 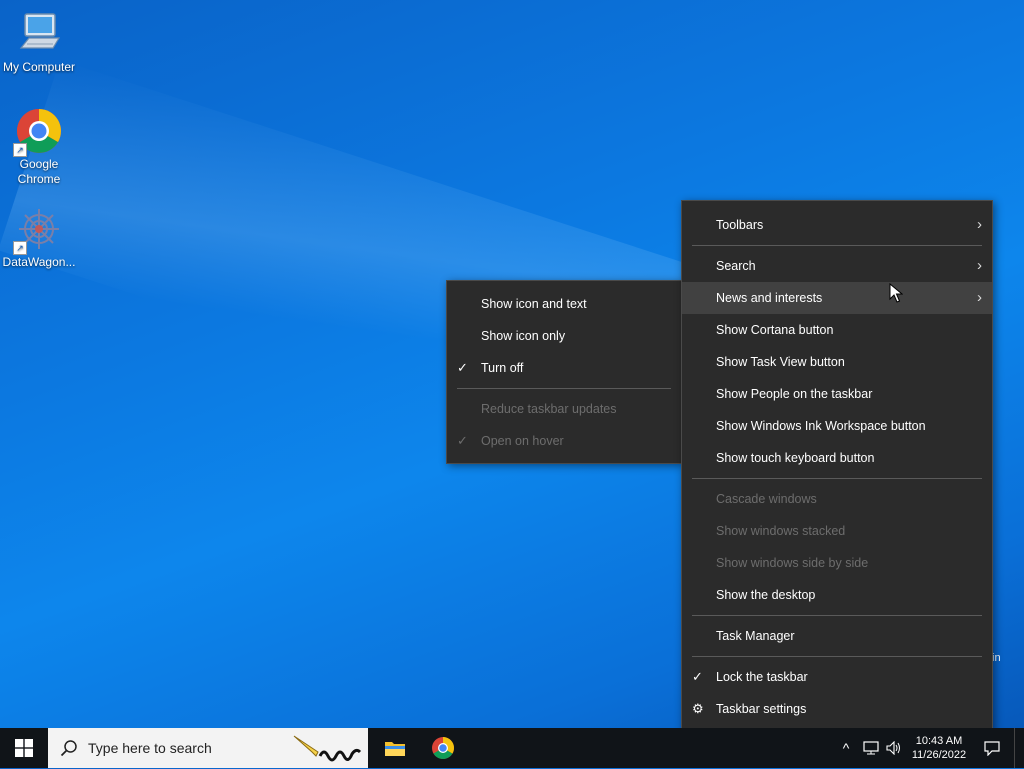 What do you see at coordinates (39, 34) in the screenshot?
I see `computer-icon` at bounding box center [39, 34].